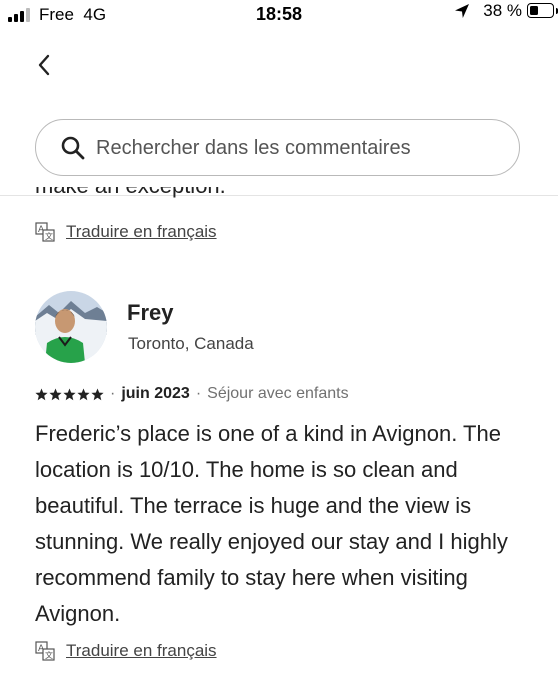  I want to click on previous-review-text: make an exception., so click(185, 193).